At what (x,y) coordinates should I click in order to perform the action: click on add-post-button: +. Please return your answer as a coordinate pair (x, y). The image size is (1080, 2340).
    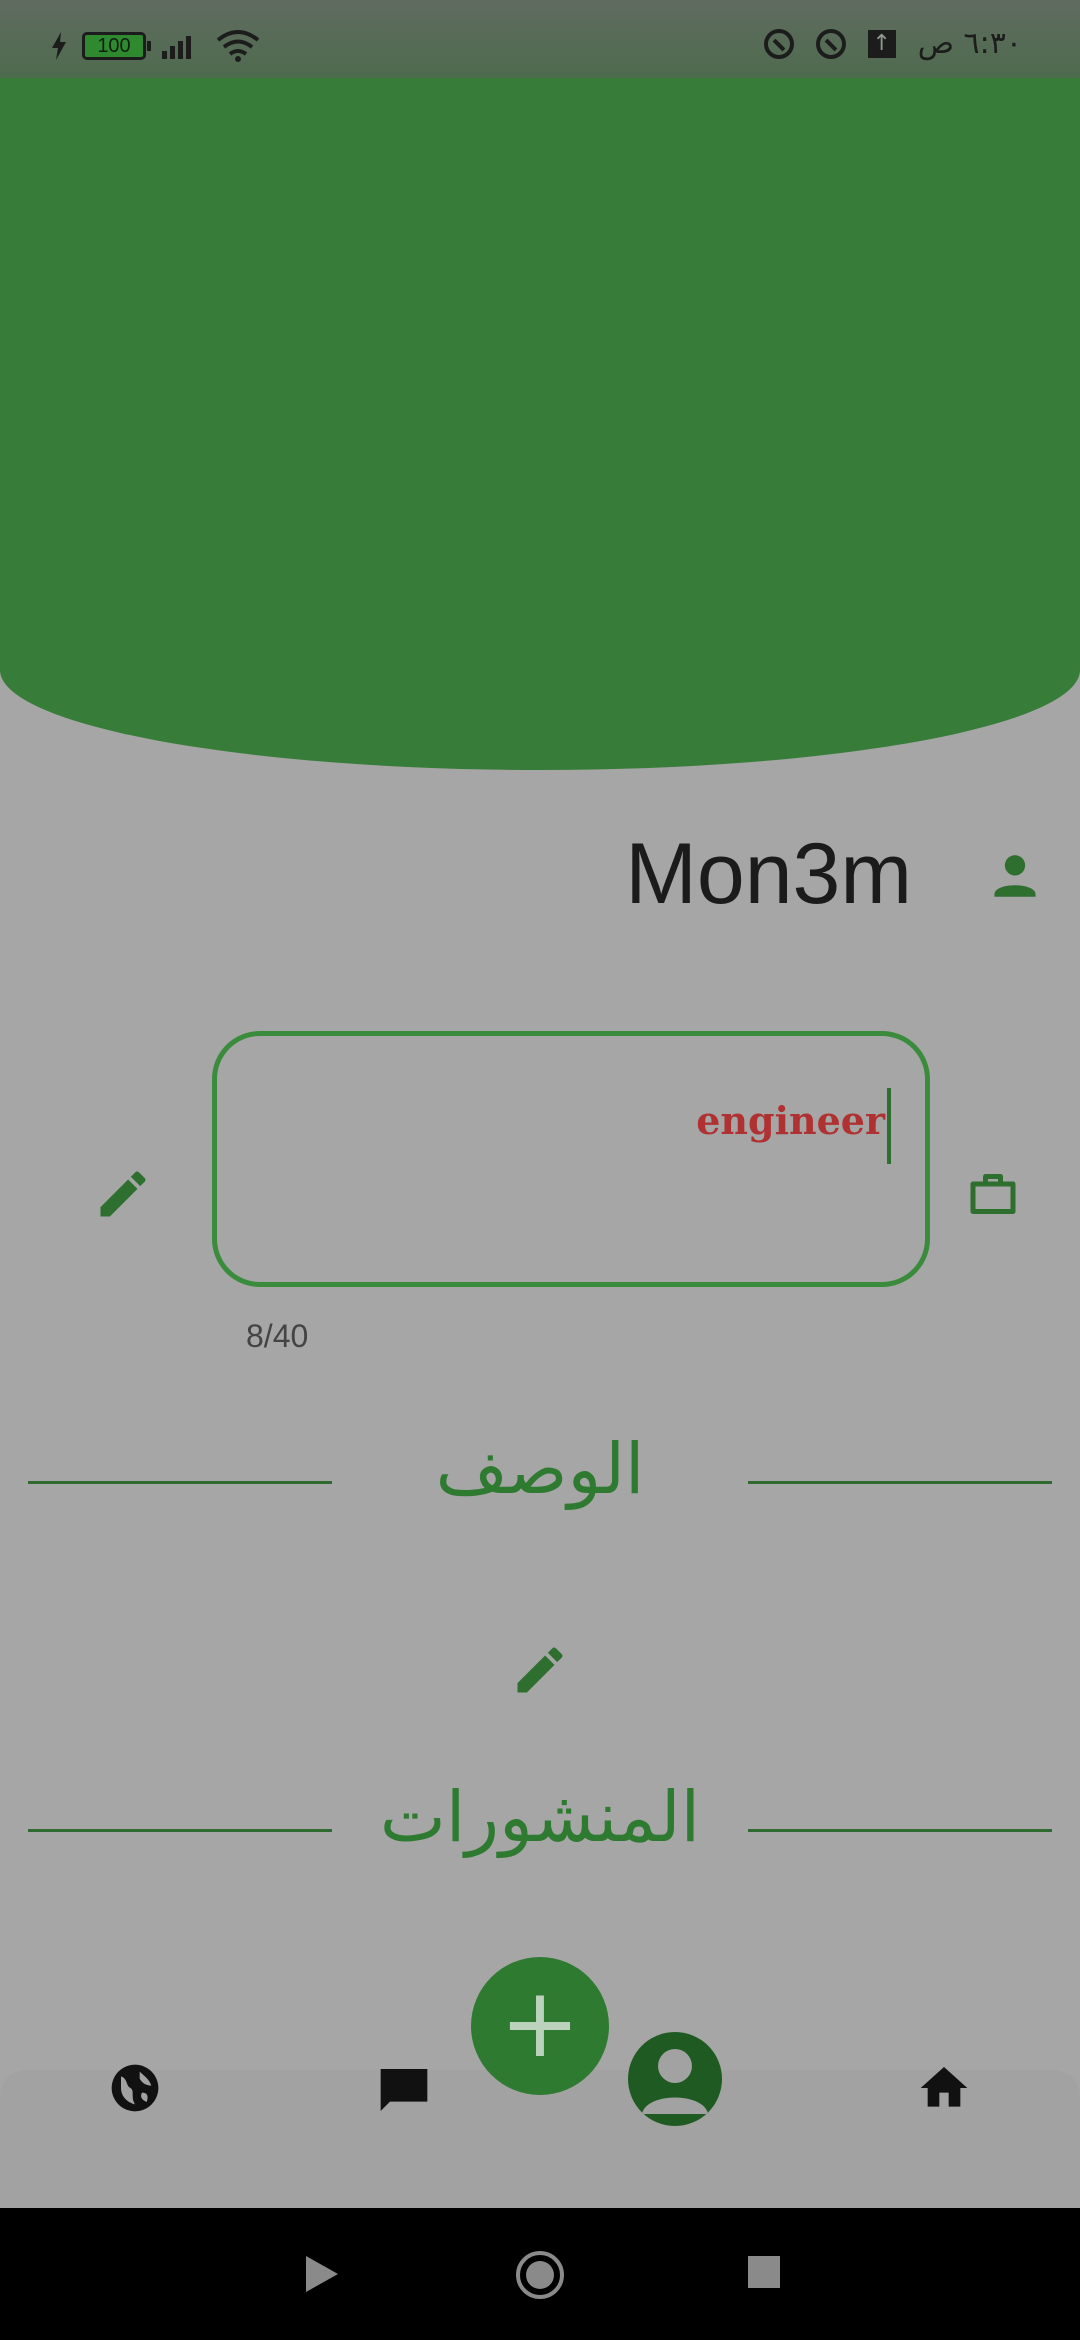
    Looking at the image, I should click on (540, 2026).